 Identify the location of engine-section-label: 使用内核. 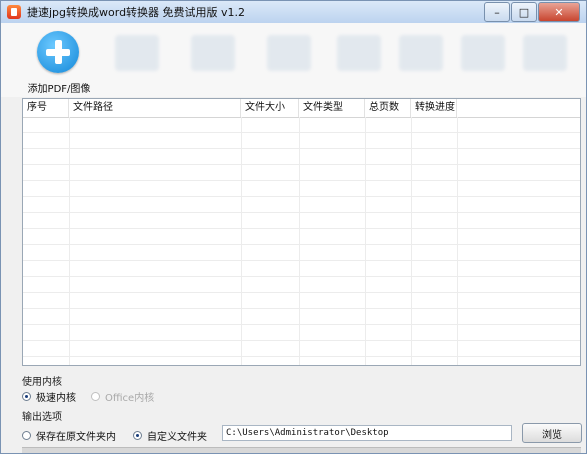
(42, 382).